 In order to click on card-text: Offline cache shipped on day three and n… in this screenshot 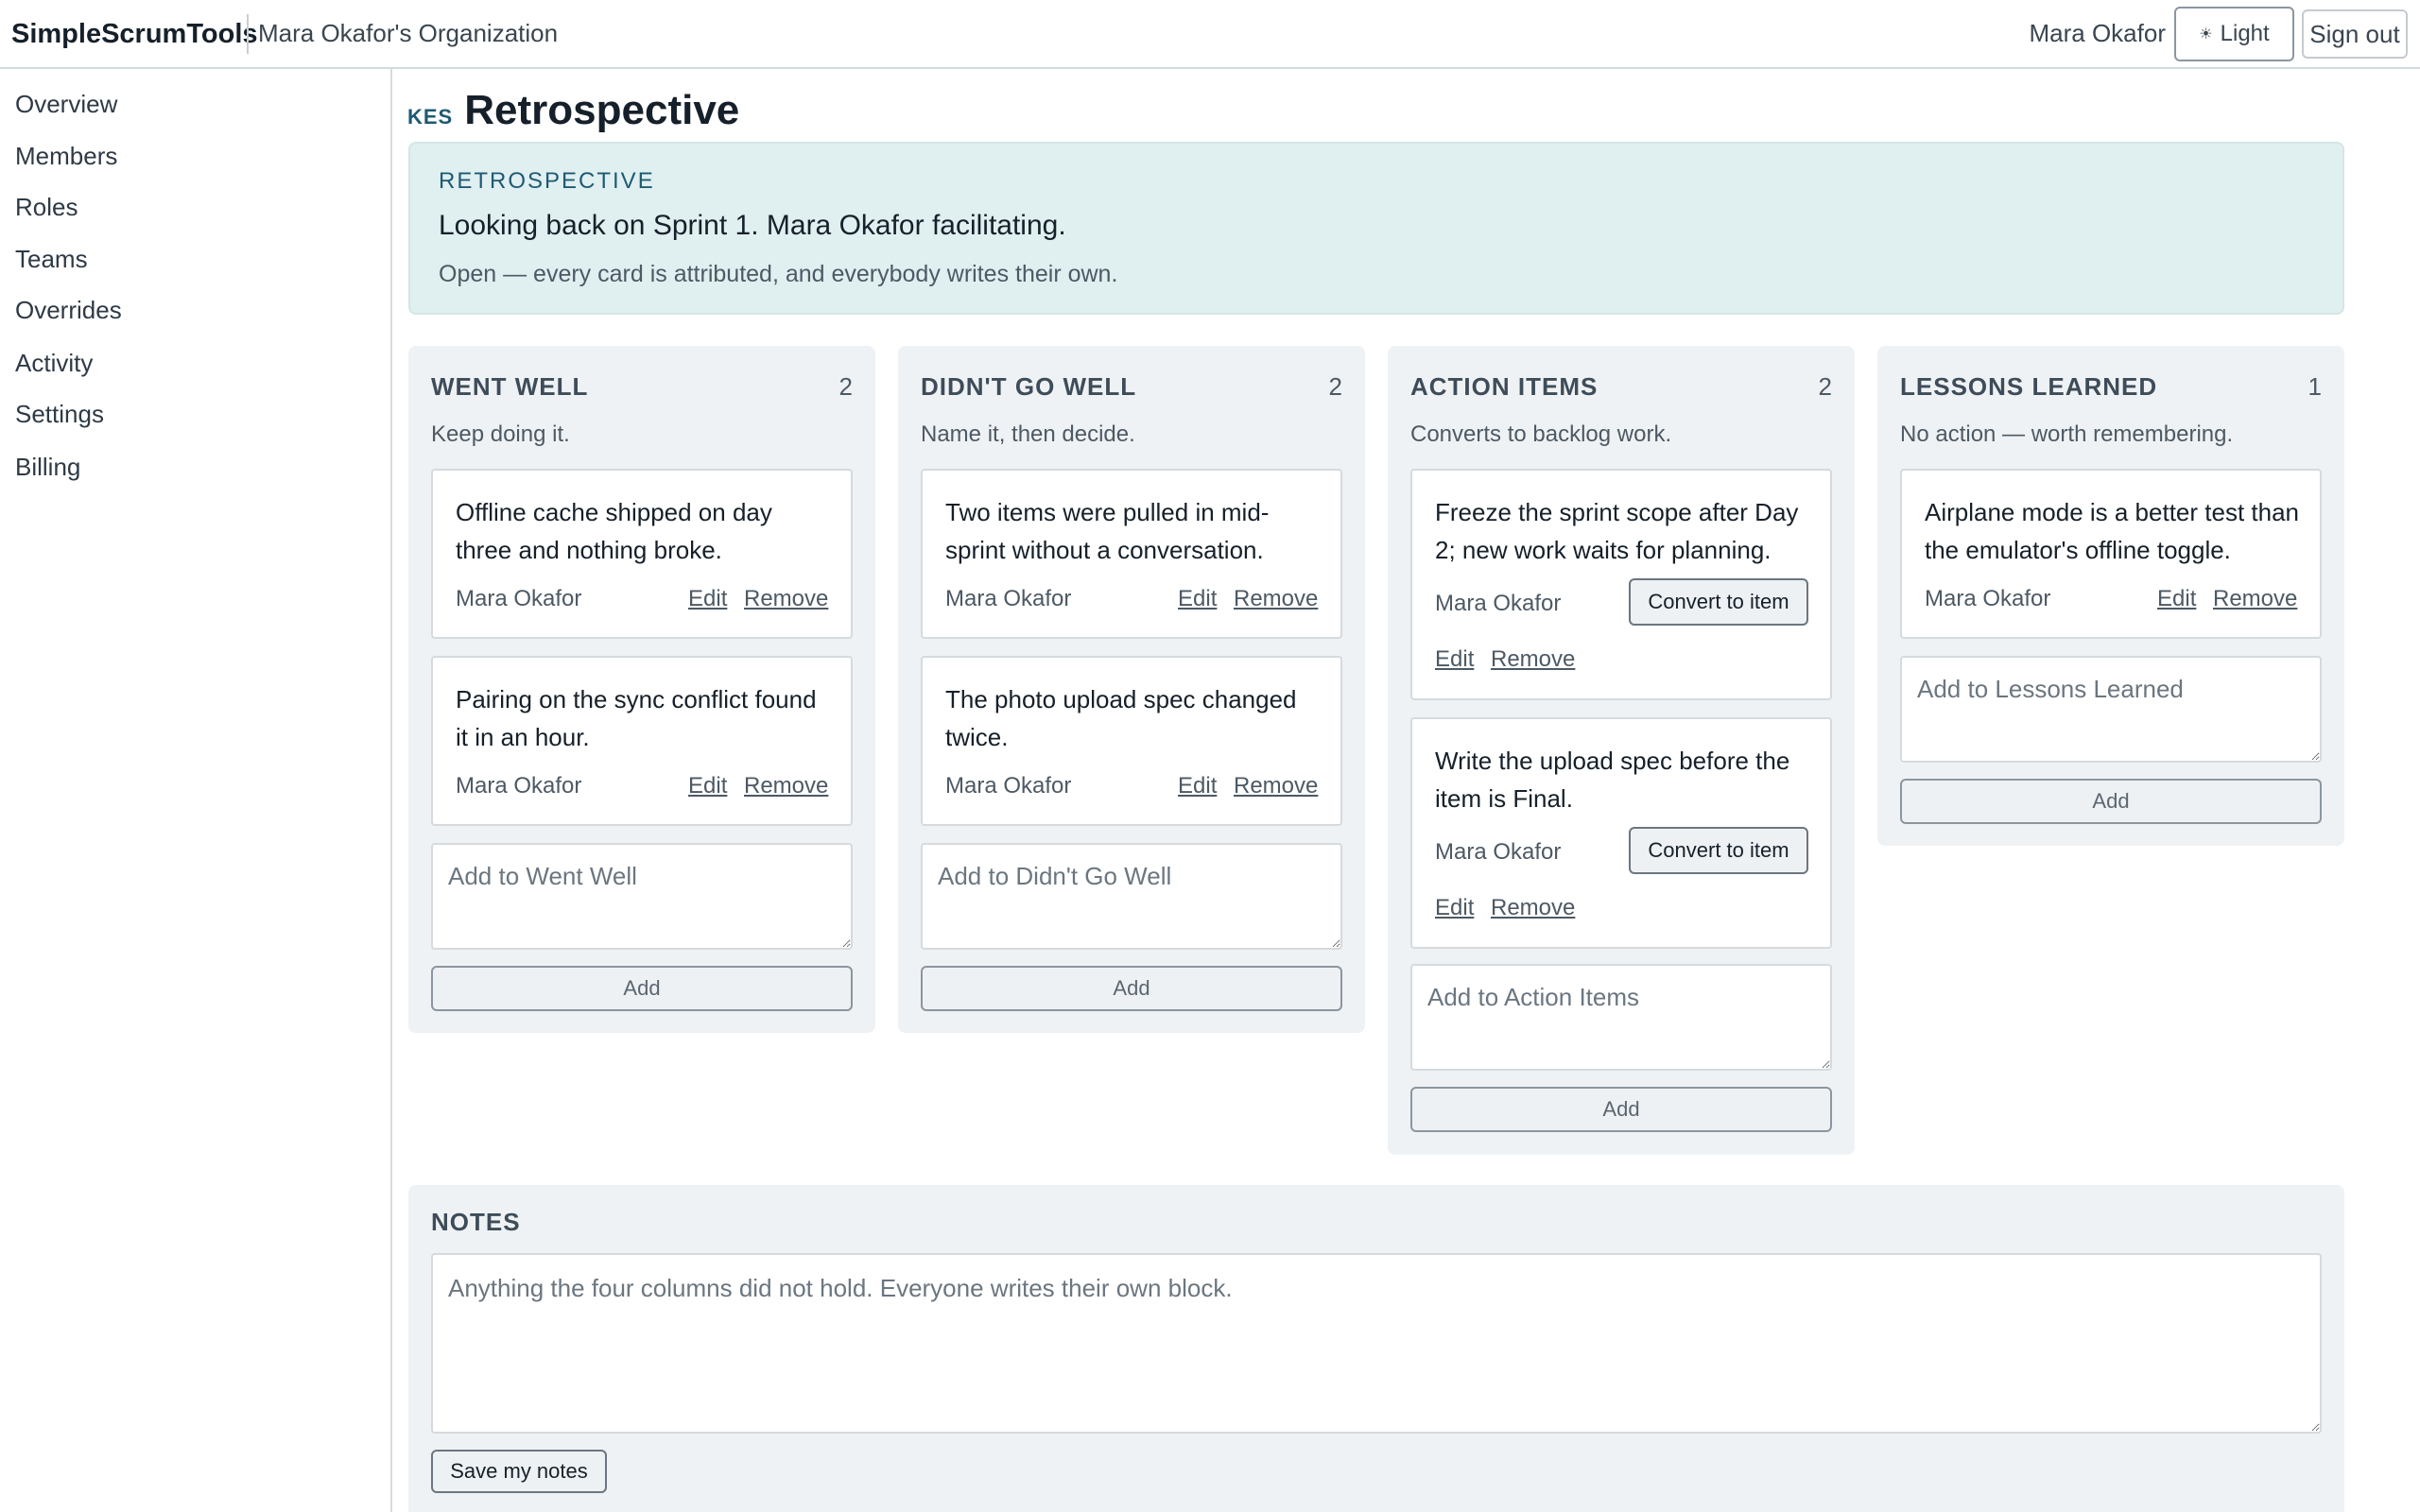, I will do `click(614, 531)`.